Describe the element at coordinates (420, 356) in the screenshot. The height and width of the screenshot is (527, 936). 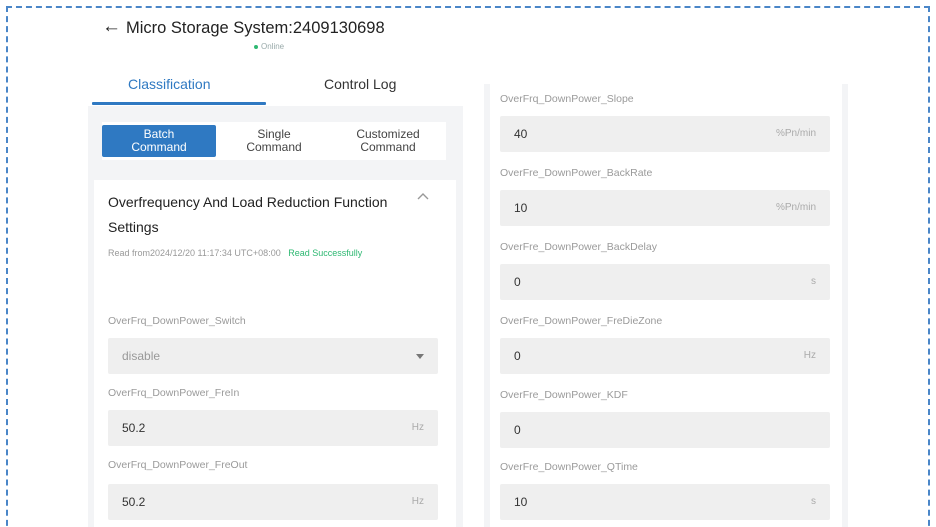
I see `dropdown-caret-icon` at that location.